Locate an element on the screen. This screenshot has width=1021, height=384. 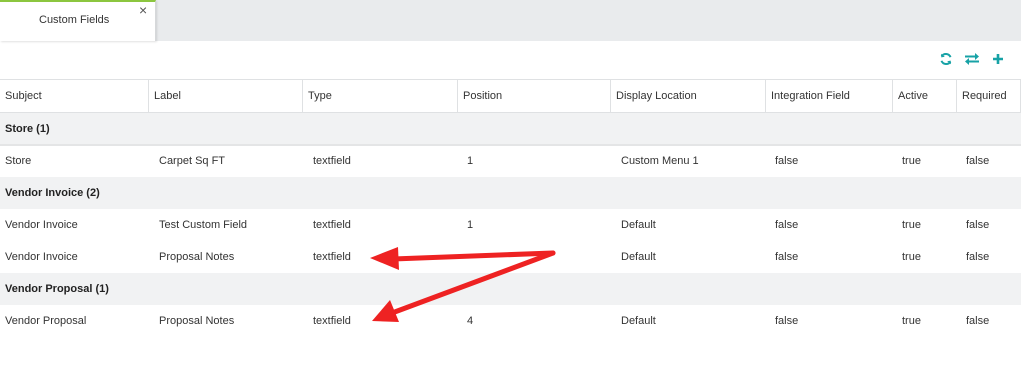
tab-custom-fields: Custom Fields × is located at coordinates (78, 20).